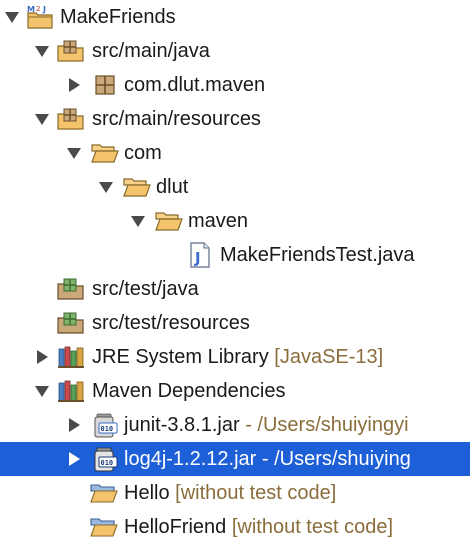 Image resolution: width=470 pixels, height=546 pixels. Describe the element at coordinates (218, 221) in the screenshot. I see `tree-label: maven` at that location.